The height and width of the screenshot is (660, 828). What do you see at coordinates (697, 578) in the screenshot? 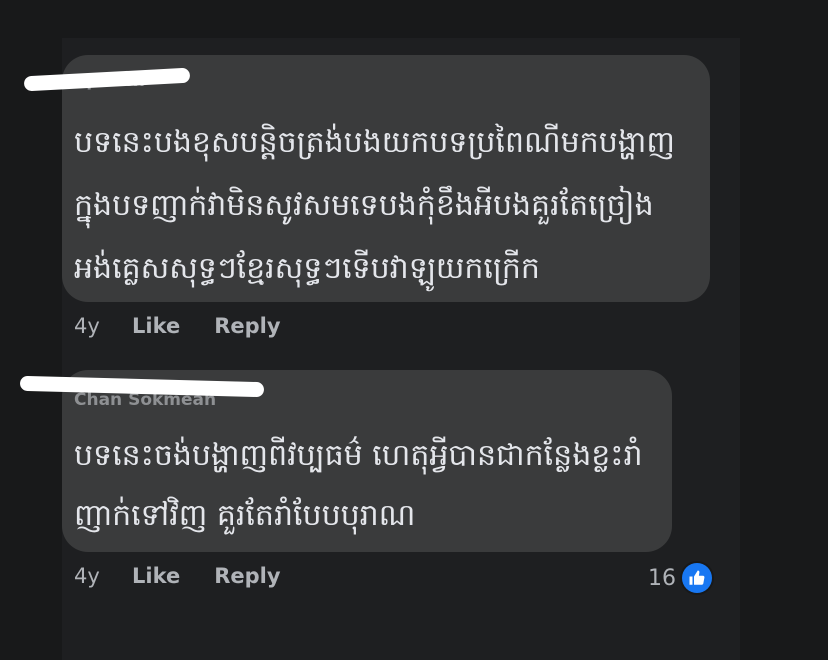
I see `thumbs-up-icon` at bounding box center [697, 578].